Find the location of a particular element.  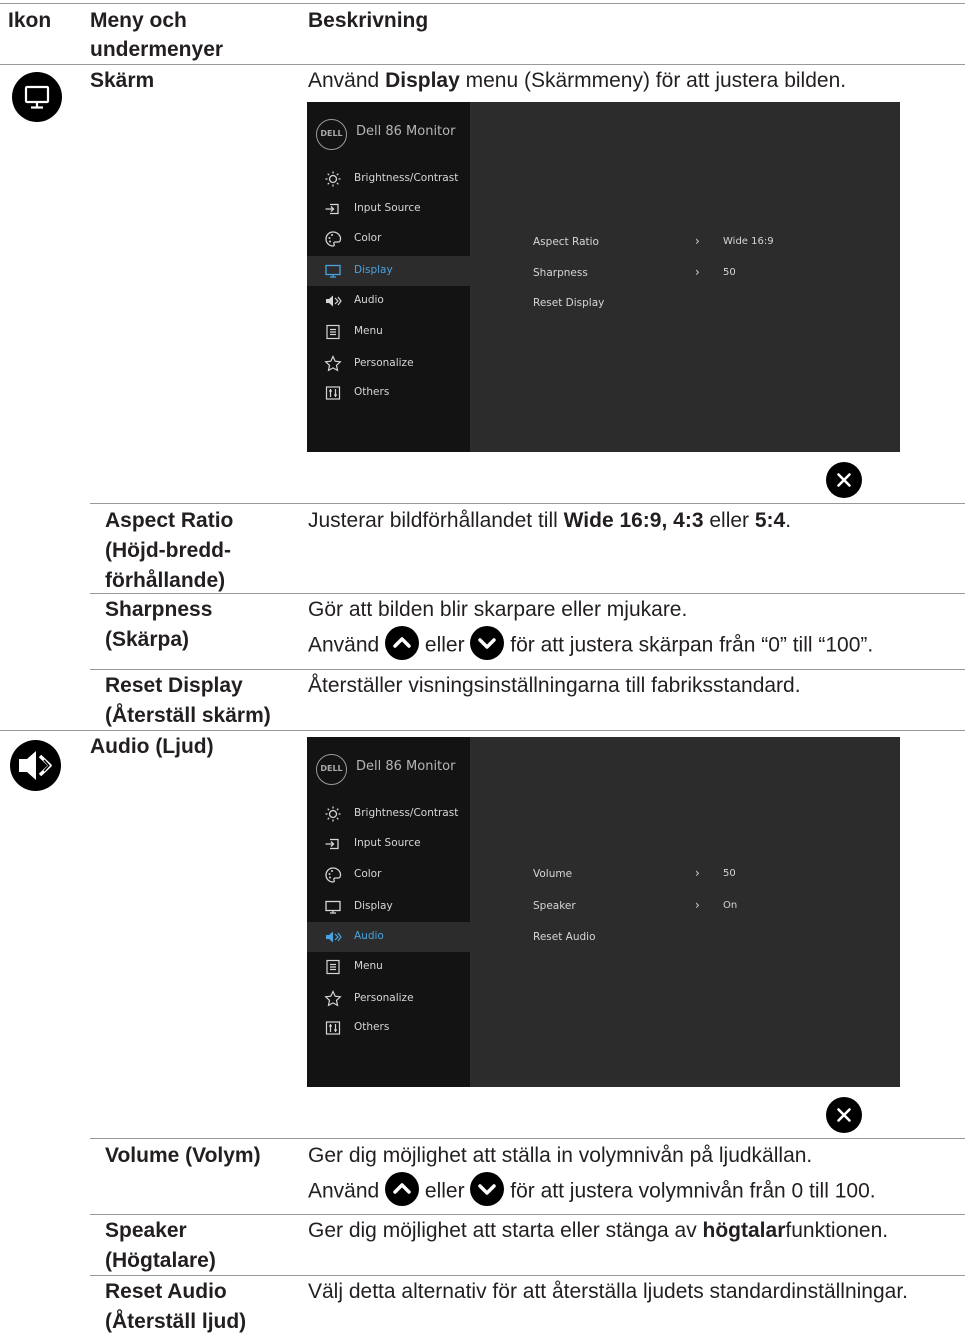

header-beskrivning: Beskrivning is located at coordinates (368, 20).